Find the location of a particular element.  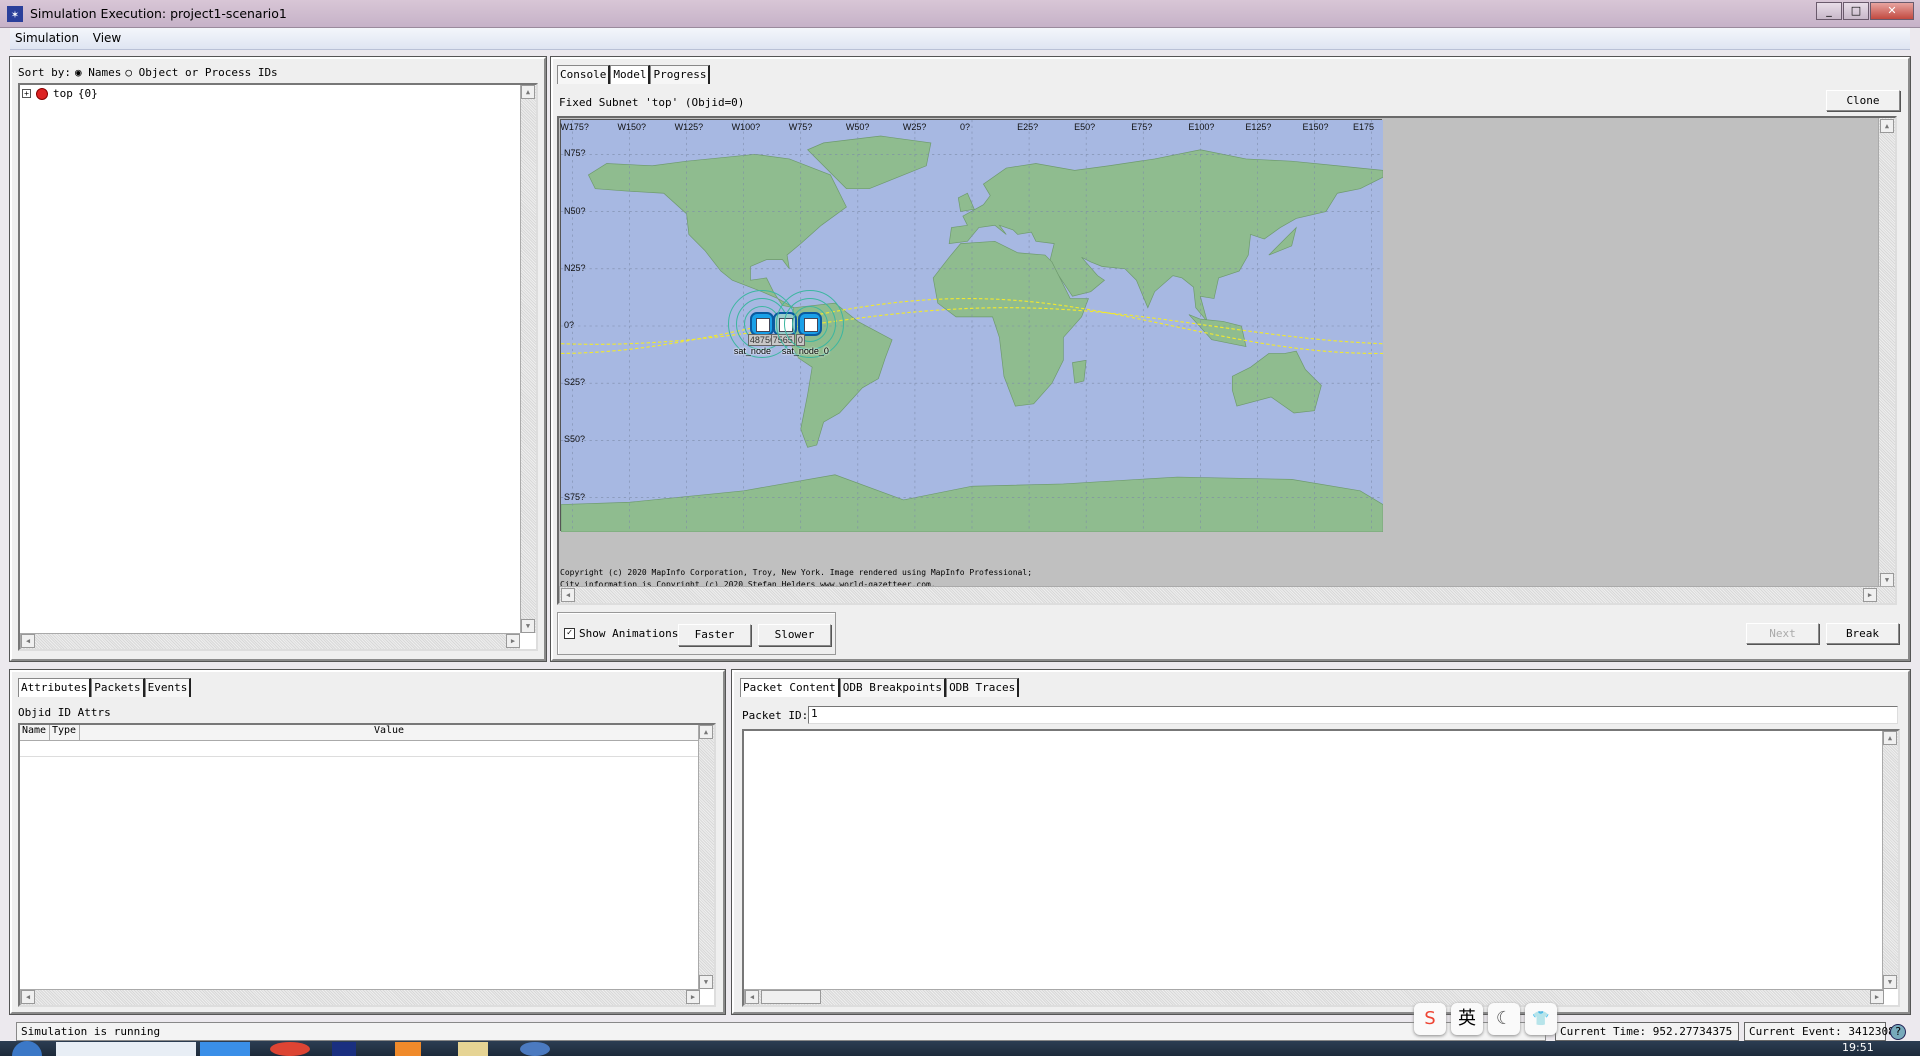

longitude-label: E175 is located at coordinates (1364, 127).